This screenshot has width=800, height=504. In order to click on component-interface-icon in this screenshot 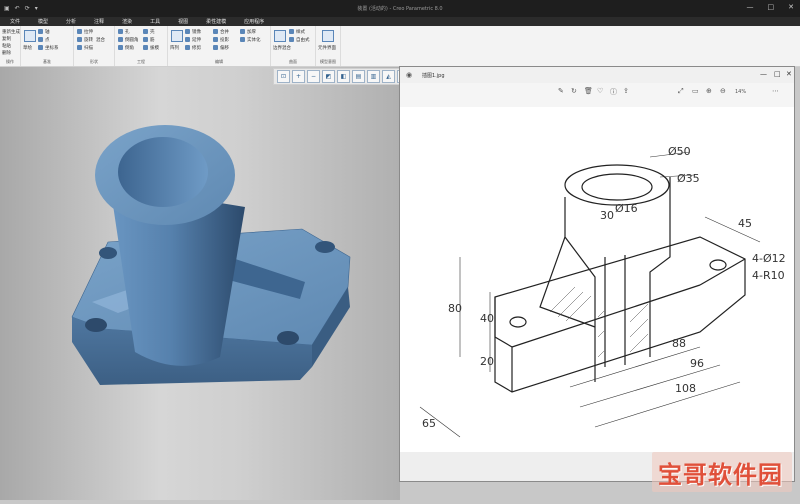, I will do `click(328, 36)`.